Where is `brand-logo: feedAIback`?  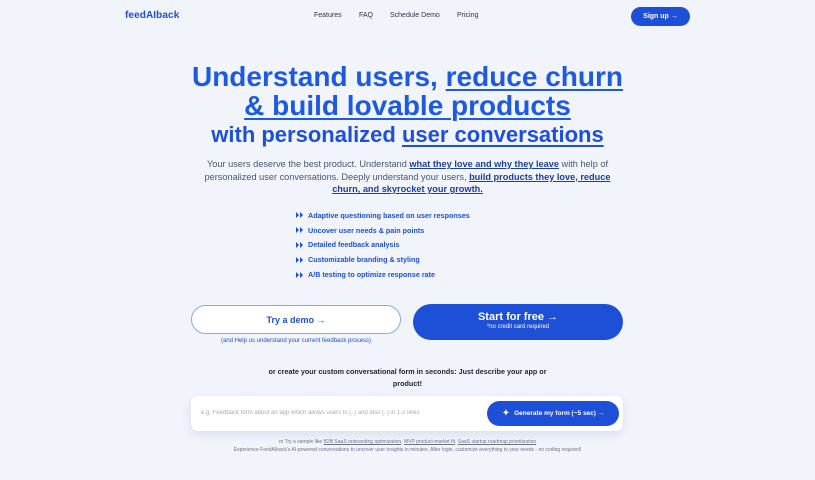 brand-logo: feedAIback is located at coordinates (152, 15).